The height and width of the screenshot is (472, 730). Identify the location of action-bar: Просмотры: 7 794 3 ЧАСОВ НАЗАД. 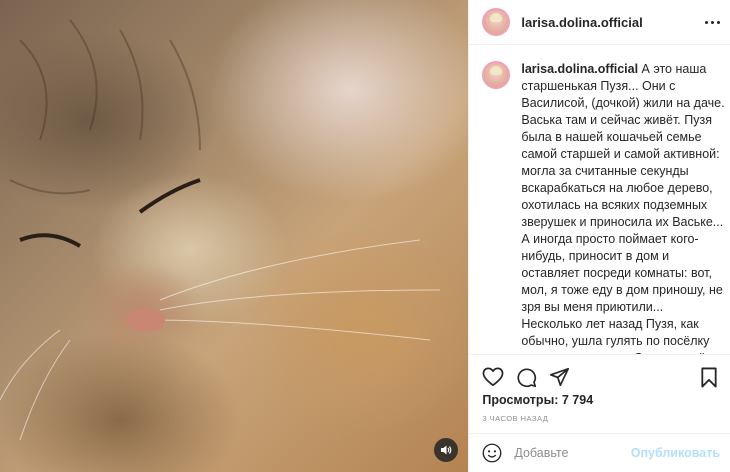
(599, 388).